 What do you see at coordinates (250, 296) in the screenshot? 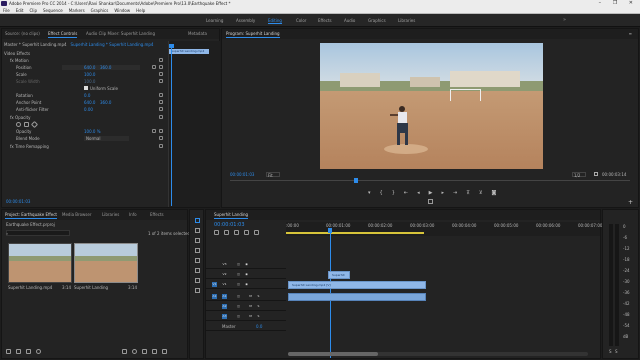
I see `track-a1-mute: M` at bounding box center [250, 296].